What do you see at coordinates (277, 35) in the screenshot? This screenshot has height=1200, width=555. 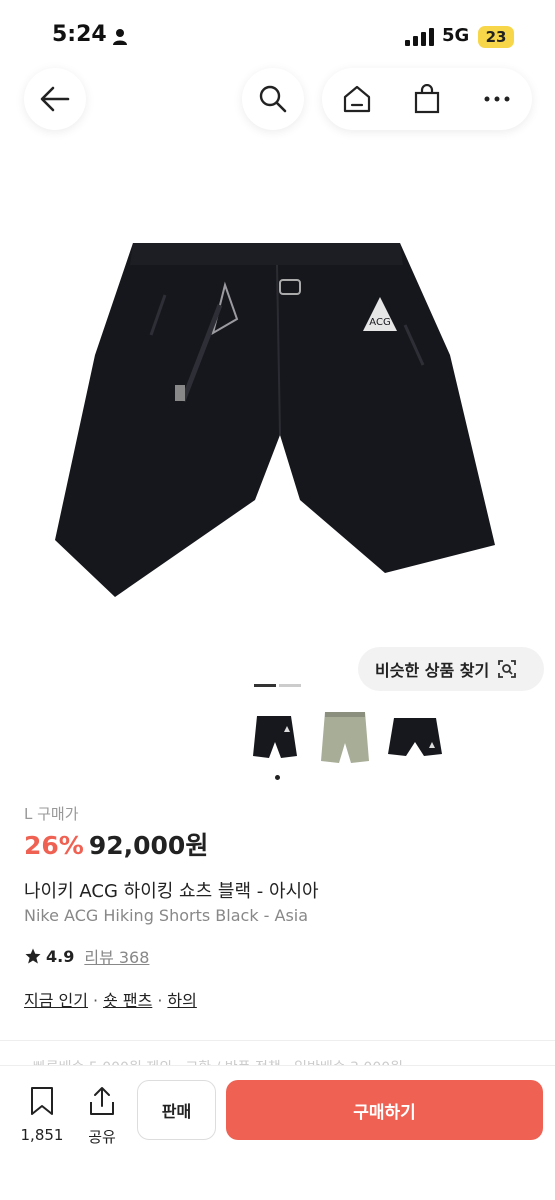 I see `status-bar: 5:24 5G 23` at bounding box center [277, 35].